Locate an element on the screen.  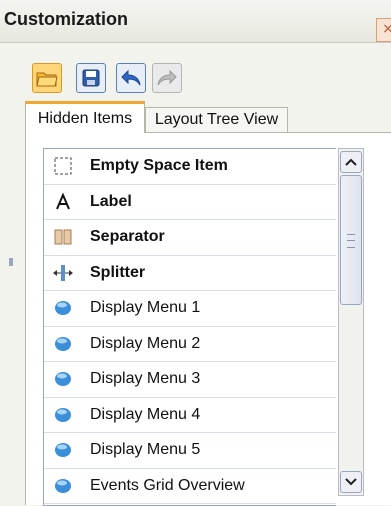
undo-button is located at coordinates (131, 78).